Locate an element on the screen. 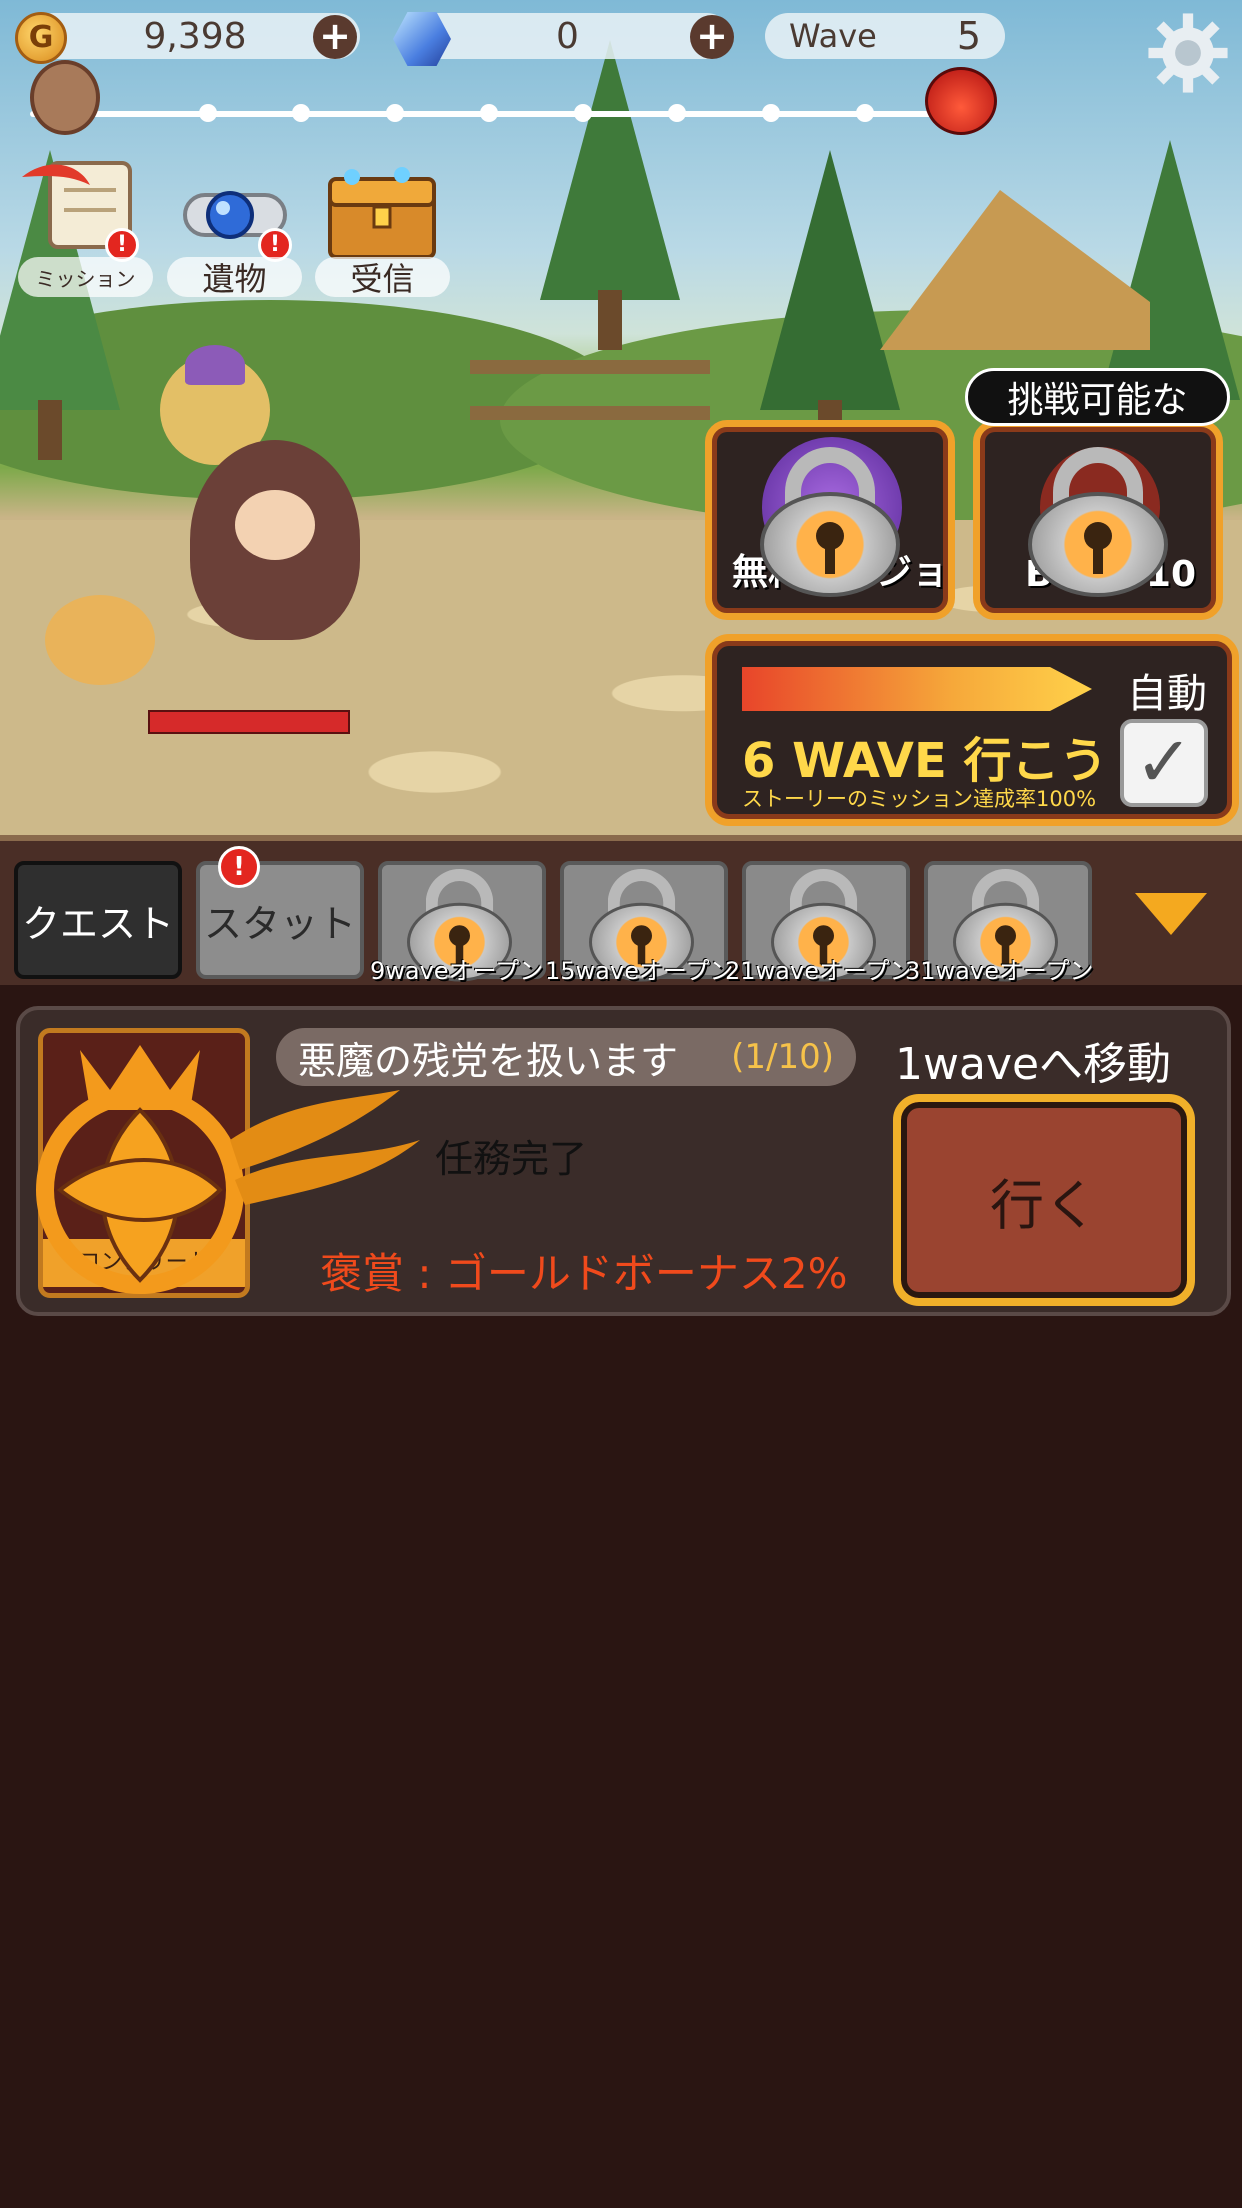 Image resolution: width=1242 pixels, height=2208 pixels. go-button: 行く is located at coordinates (1044, 1200).